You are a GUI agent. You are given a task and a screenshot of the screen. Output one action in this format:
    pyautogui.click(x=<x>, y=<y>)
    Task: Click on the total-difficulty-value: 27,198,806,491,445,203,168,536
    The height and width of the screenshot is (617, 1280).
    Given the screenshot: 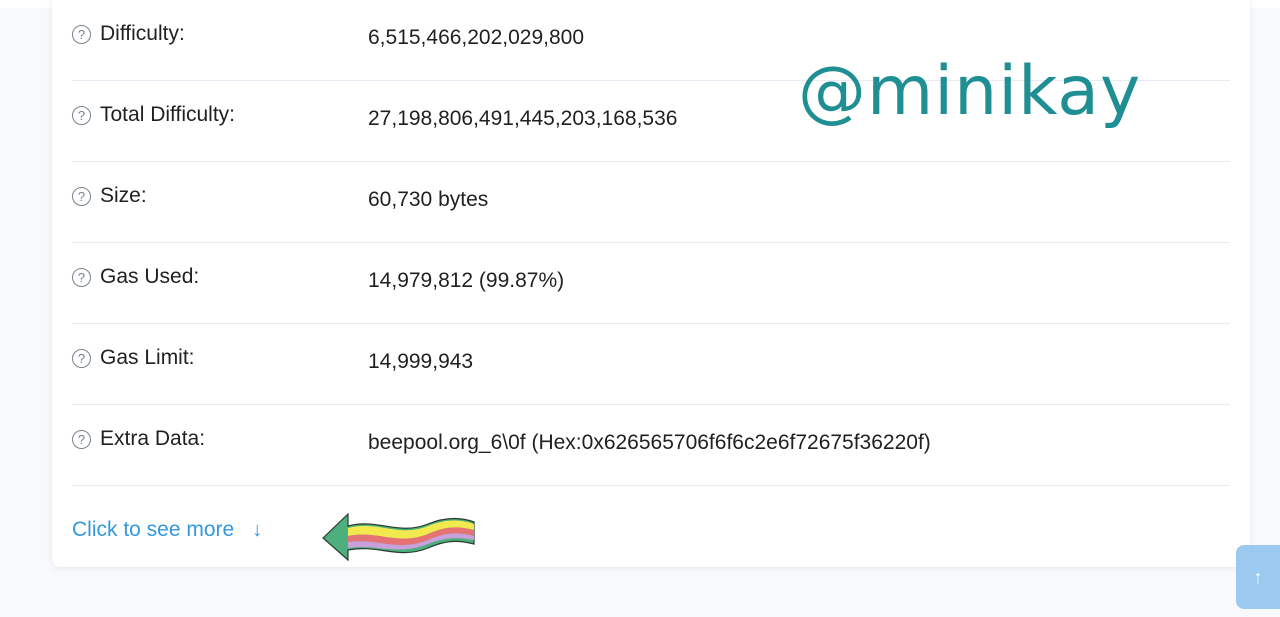 What is the action you would take?
    pyautogui.click(x=523, y=118)
    